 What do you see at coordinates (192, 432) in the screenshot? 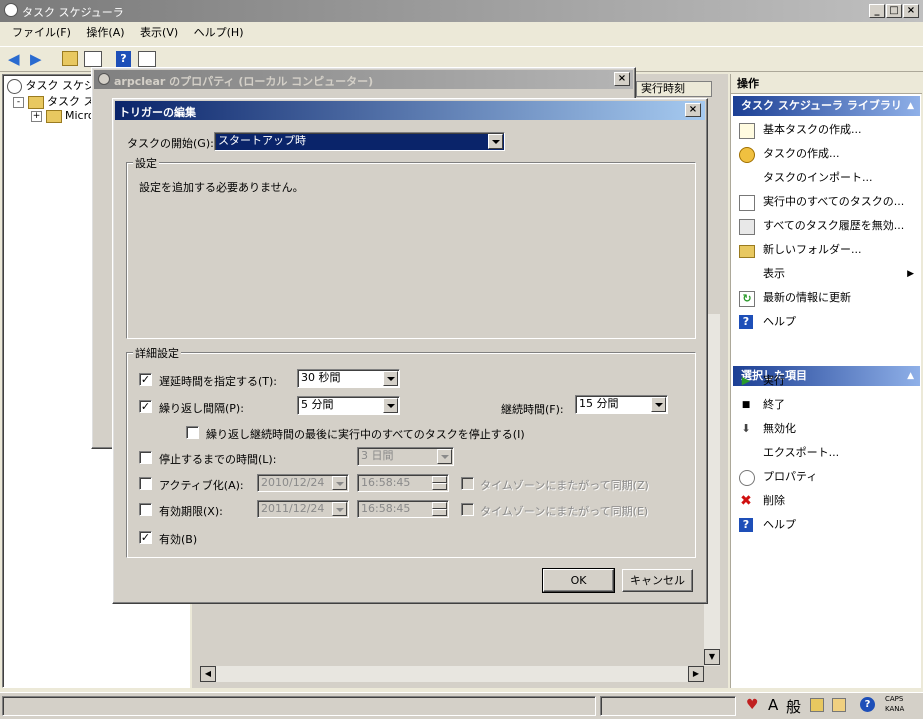
I see `stop-all-checkbox` at bounding box center [192, 432].